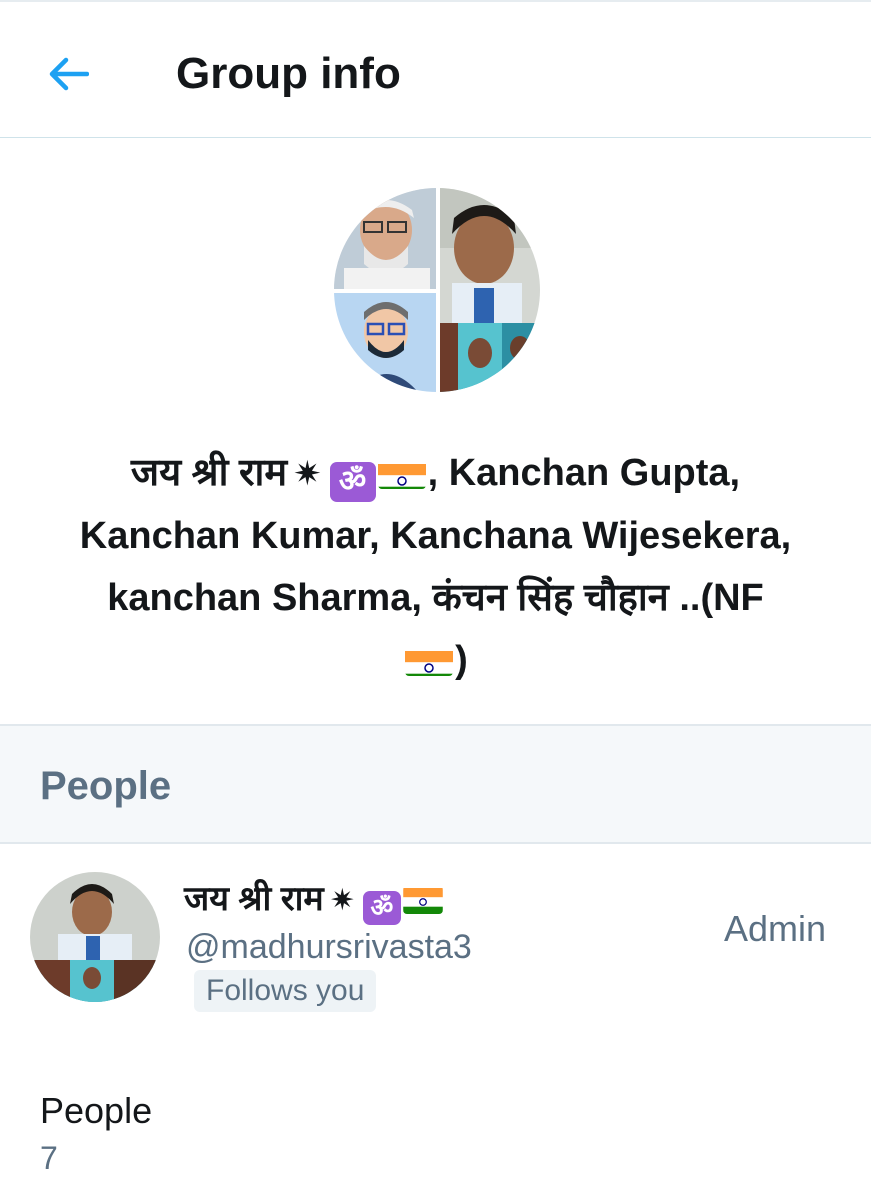 The width and height of the screenshot is (871, 1200). I want to click on member-name: जय श्री राम ✷ ॐ, so click(314, 899).